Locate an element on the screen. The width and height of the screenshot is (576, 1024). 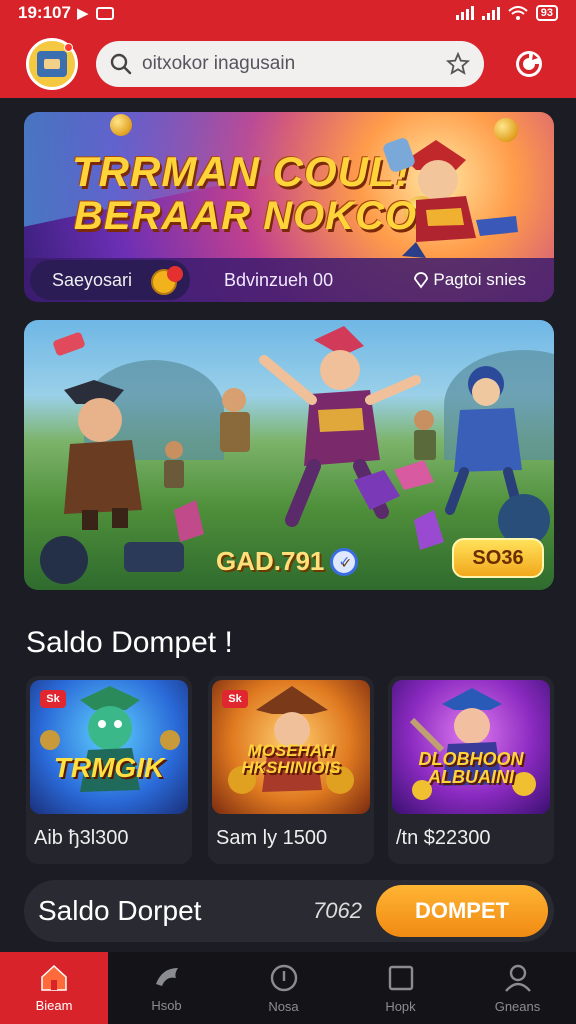
avatar-notification-dot is located at coordinates (68, 47).